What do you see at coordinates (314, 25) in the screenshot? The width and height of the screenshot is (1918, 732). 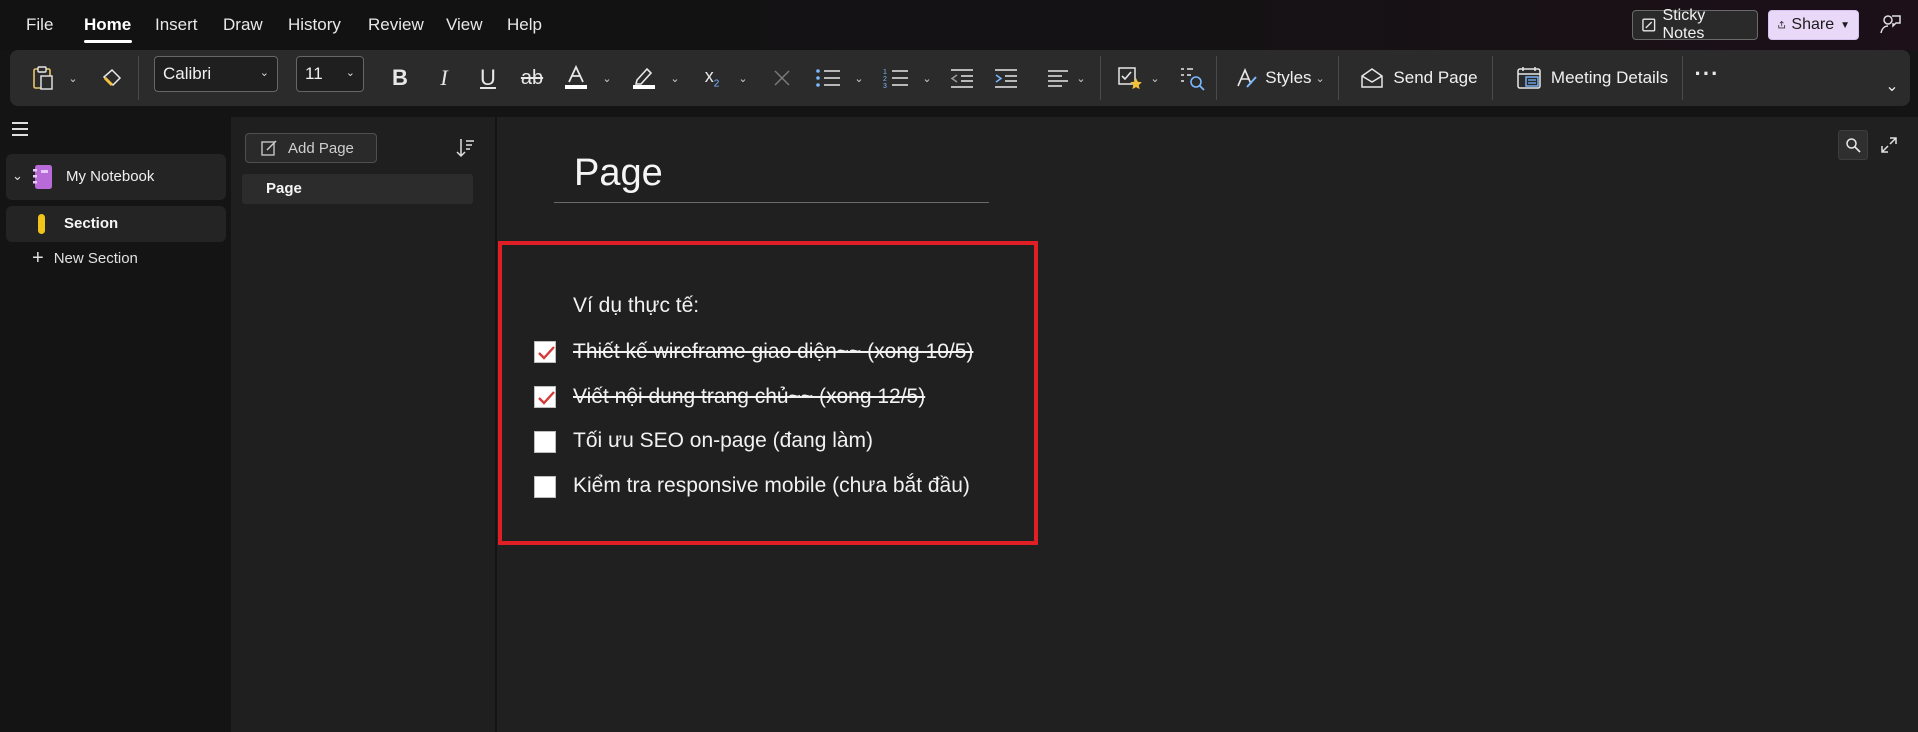 I see `menu-history: History` at bounding box center [314, 25].